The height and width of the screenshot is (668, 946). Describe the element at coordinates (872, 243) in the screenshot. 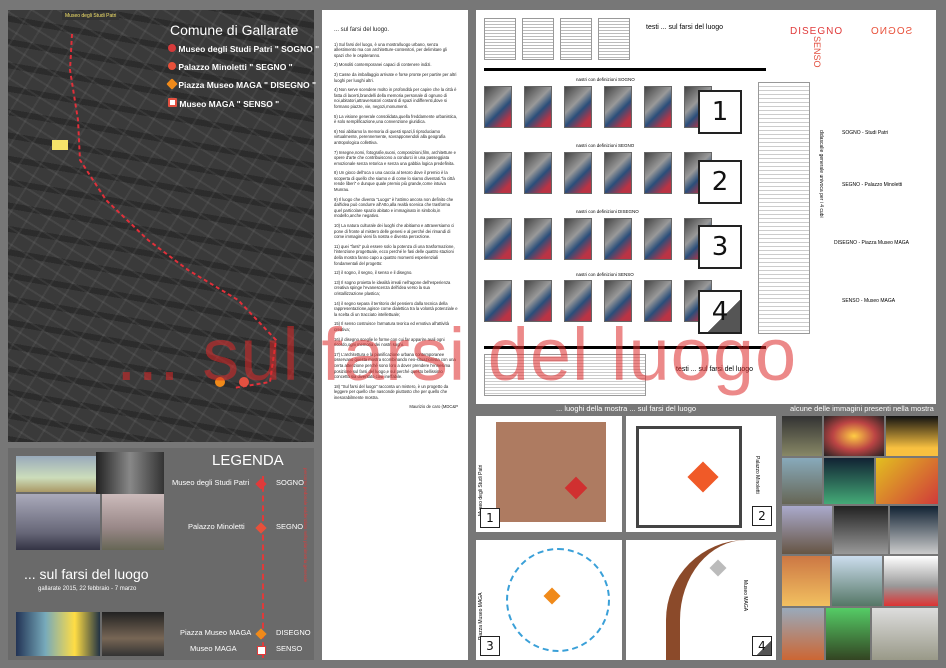

I see `station-label-3: DISEGNO - Piazza Museo MAGA` at that location.